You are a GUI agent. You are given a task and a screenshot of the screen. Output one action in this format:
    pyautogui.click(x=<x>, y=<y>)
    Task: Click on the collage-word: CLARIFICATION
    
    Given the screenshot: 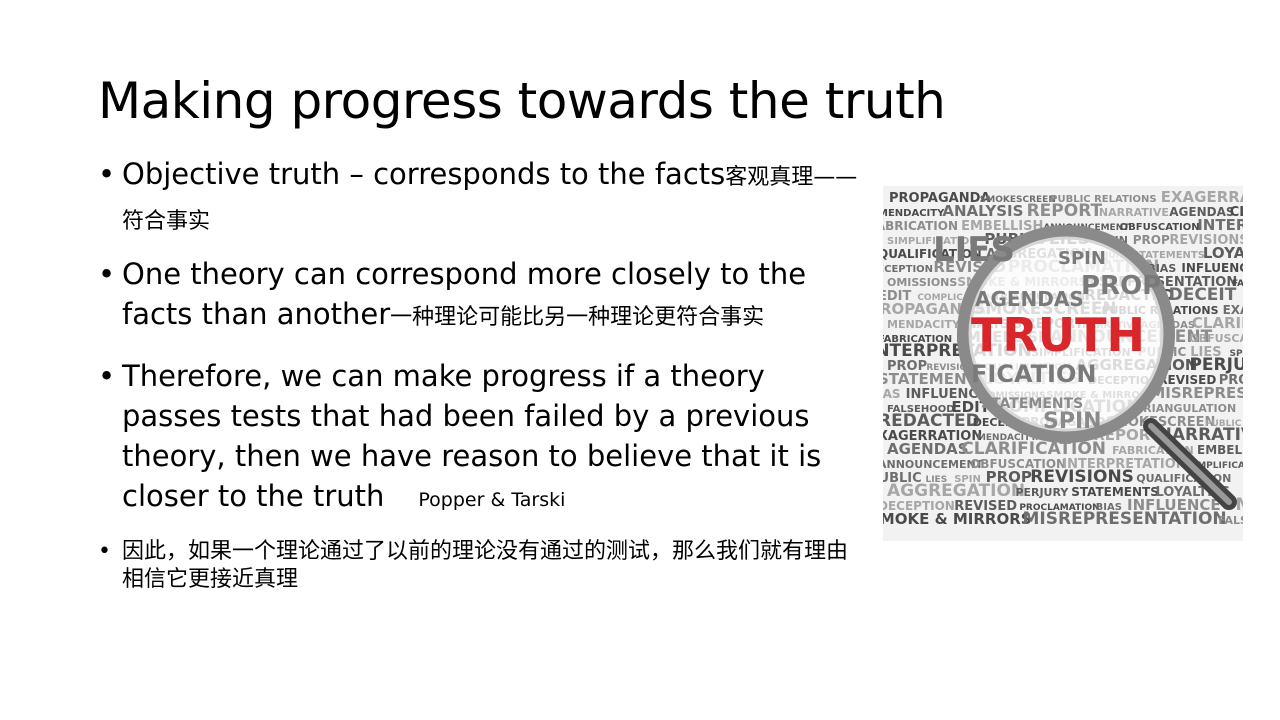 What is the action you would take?
    pyautogui.click(x=1033, y=449)
    